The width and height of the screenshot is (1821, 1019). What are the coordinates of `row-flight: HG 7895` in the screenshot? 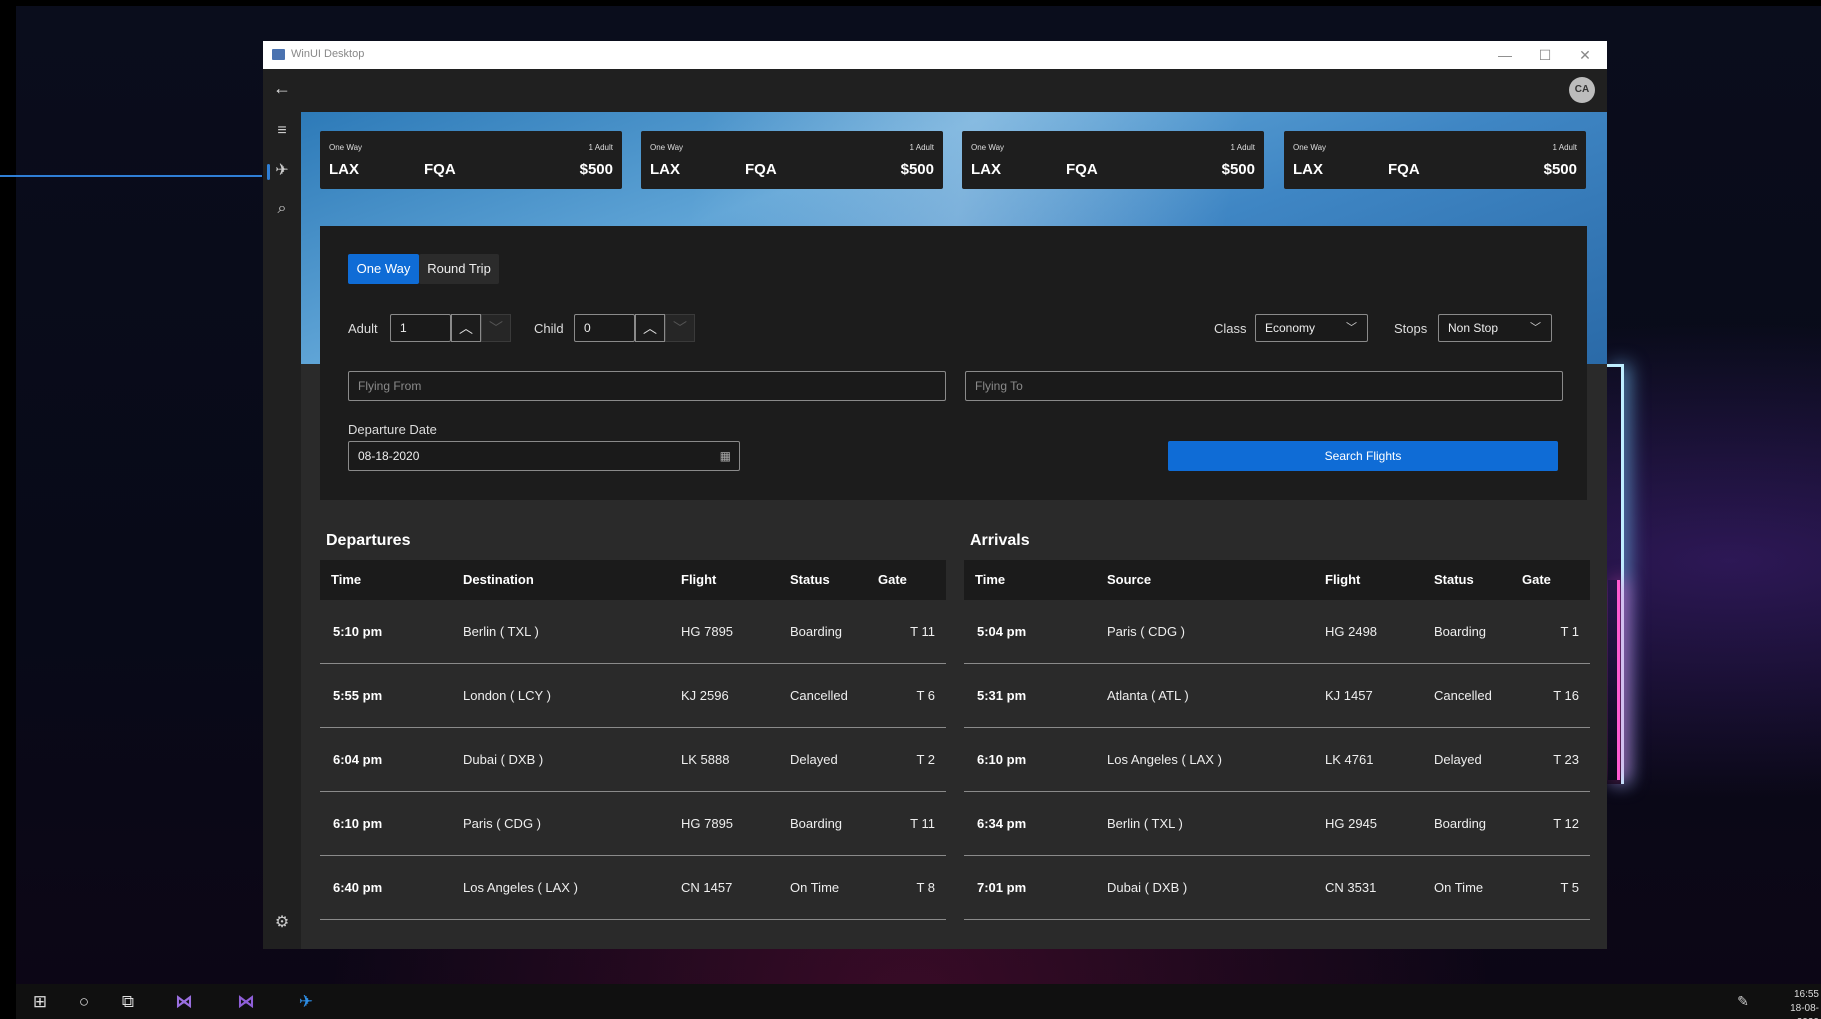 It's located at (707, 823).